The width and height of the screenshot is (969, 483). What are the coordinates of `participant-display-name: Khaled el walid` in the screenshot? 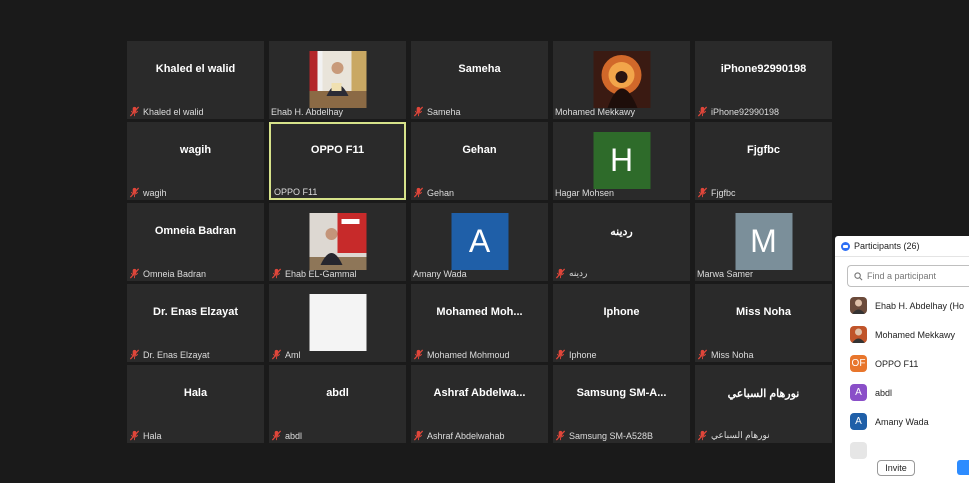 It's located at (195, 69).